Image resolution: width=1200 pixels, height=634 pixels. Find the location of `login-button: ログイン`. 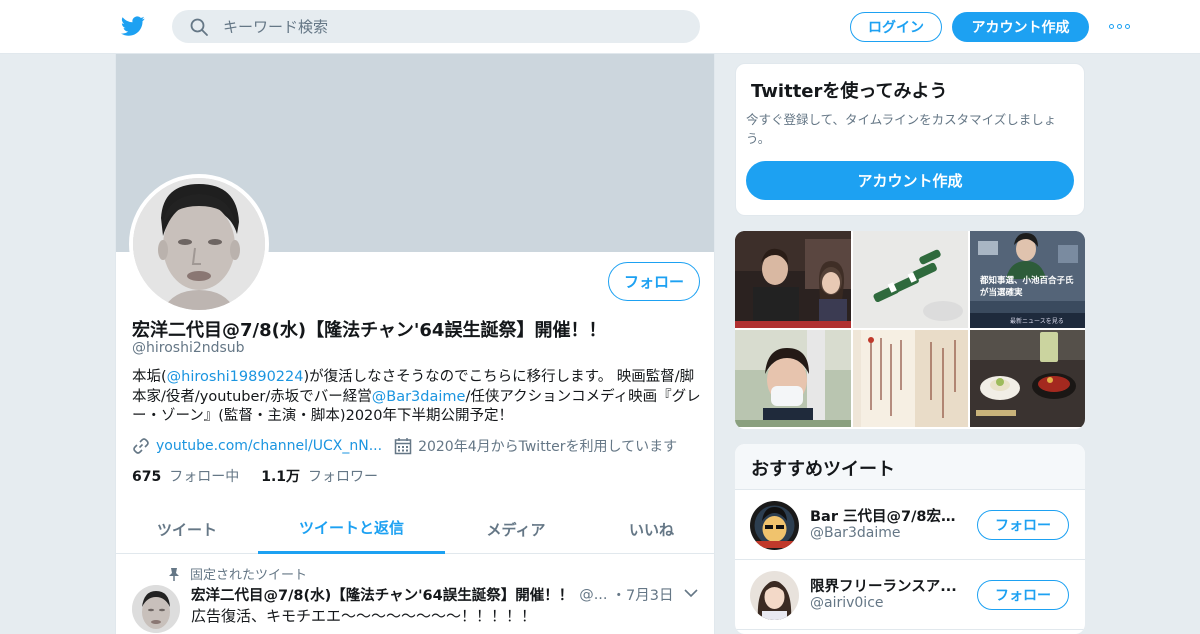

login-button: ログイン is located at coordinates (896, 27).